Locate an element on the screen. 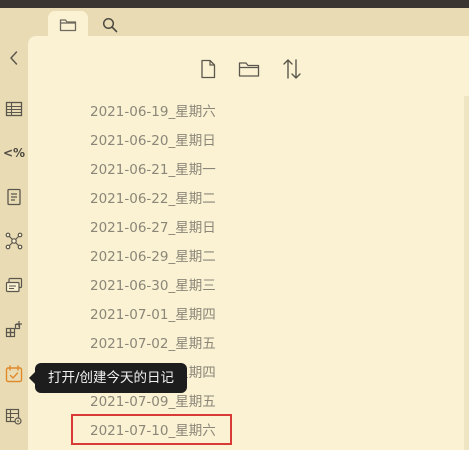 Image resolution: width=469 pixels, height=450 pixels. new-folder-button is located at coordinates (249, 69).